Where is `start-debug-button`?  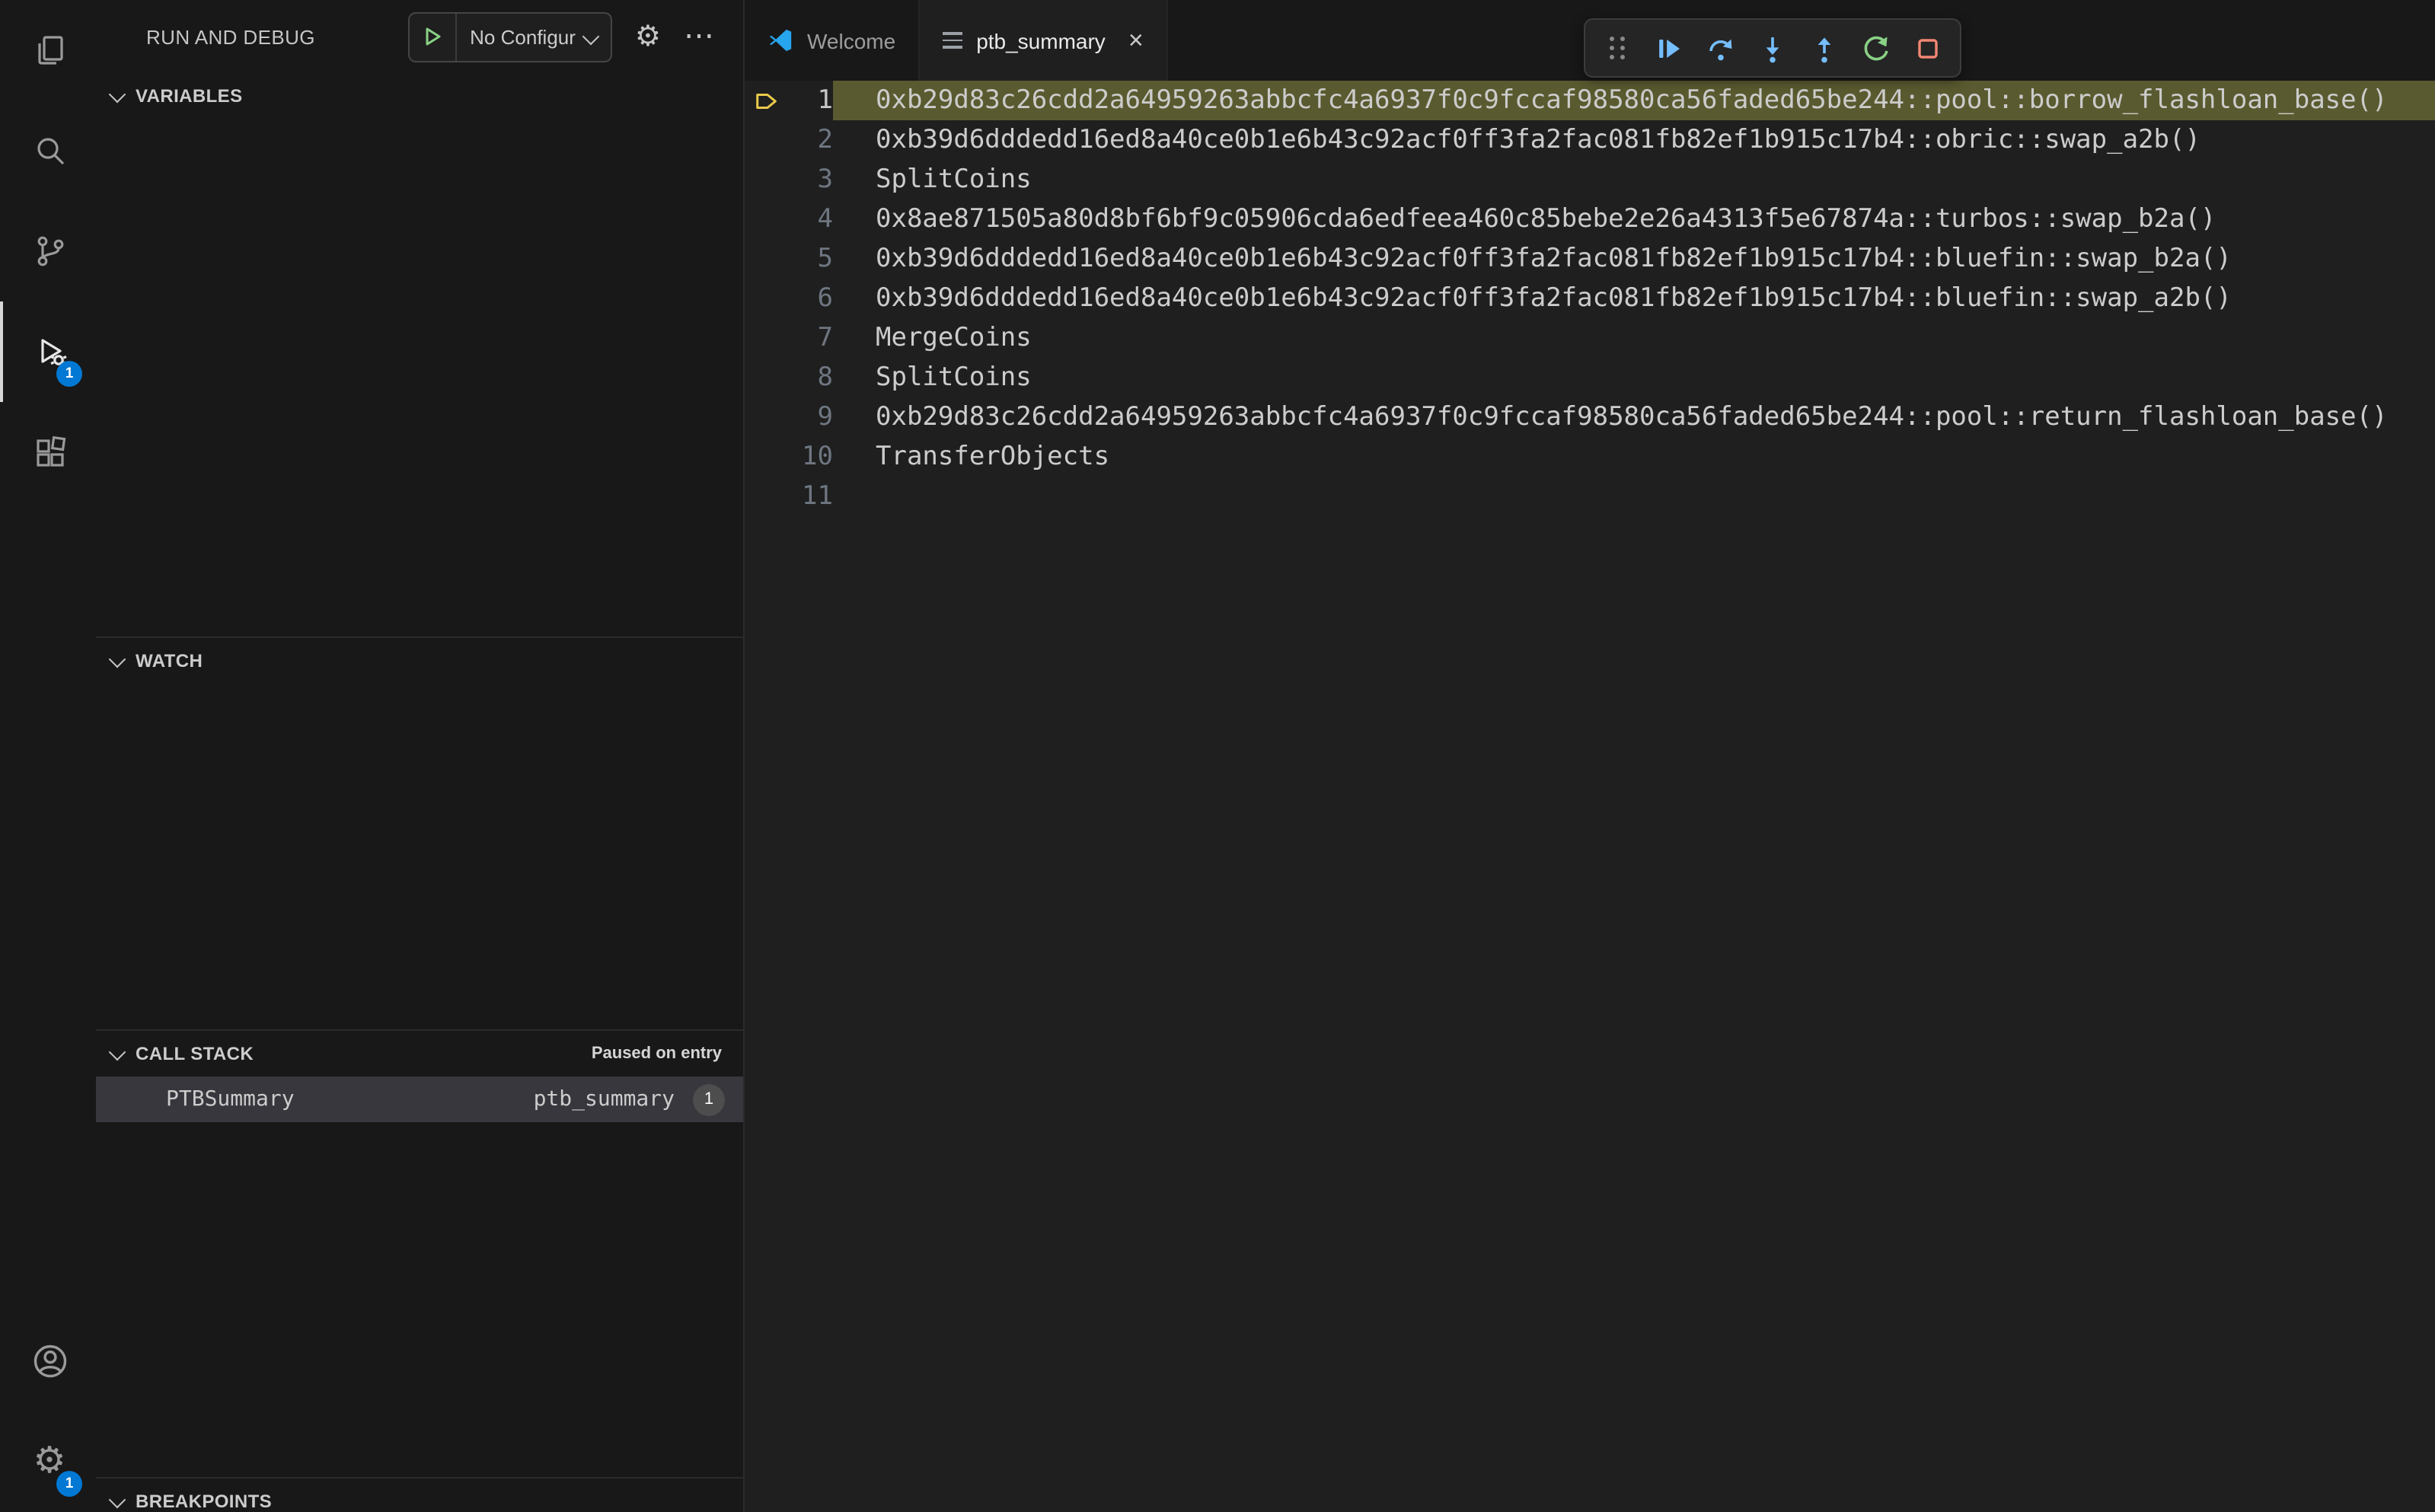 start-debug-button is located at coordinates (433, 36).